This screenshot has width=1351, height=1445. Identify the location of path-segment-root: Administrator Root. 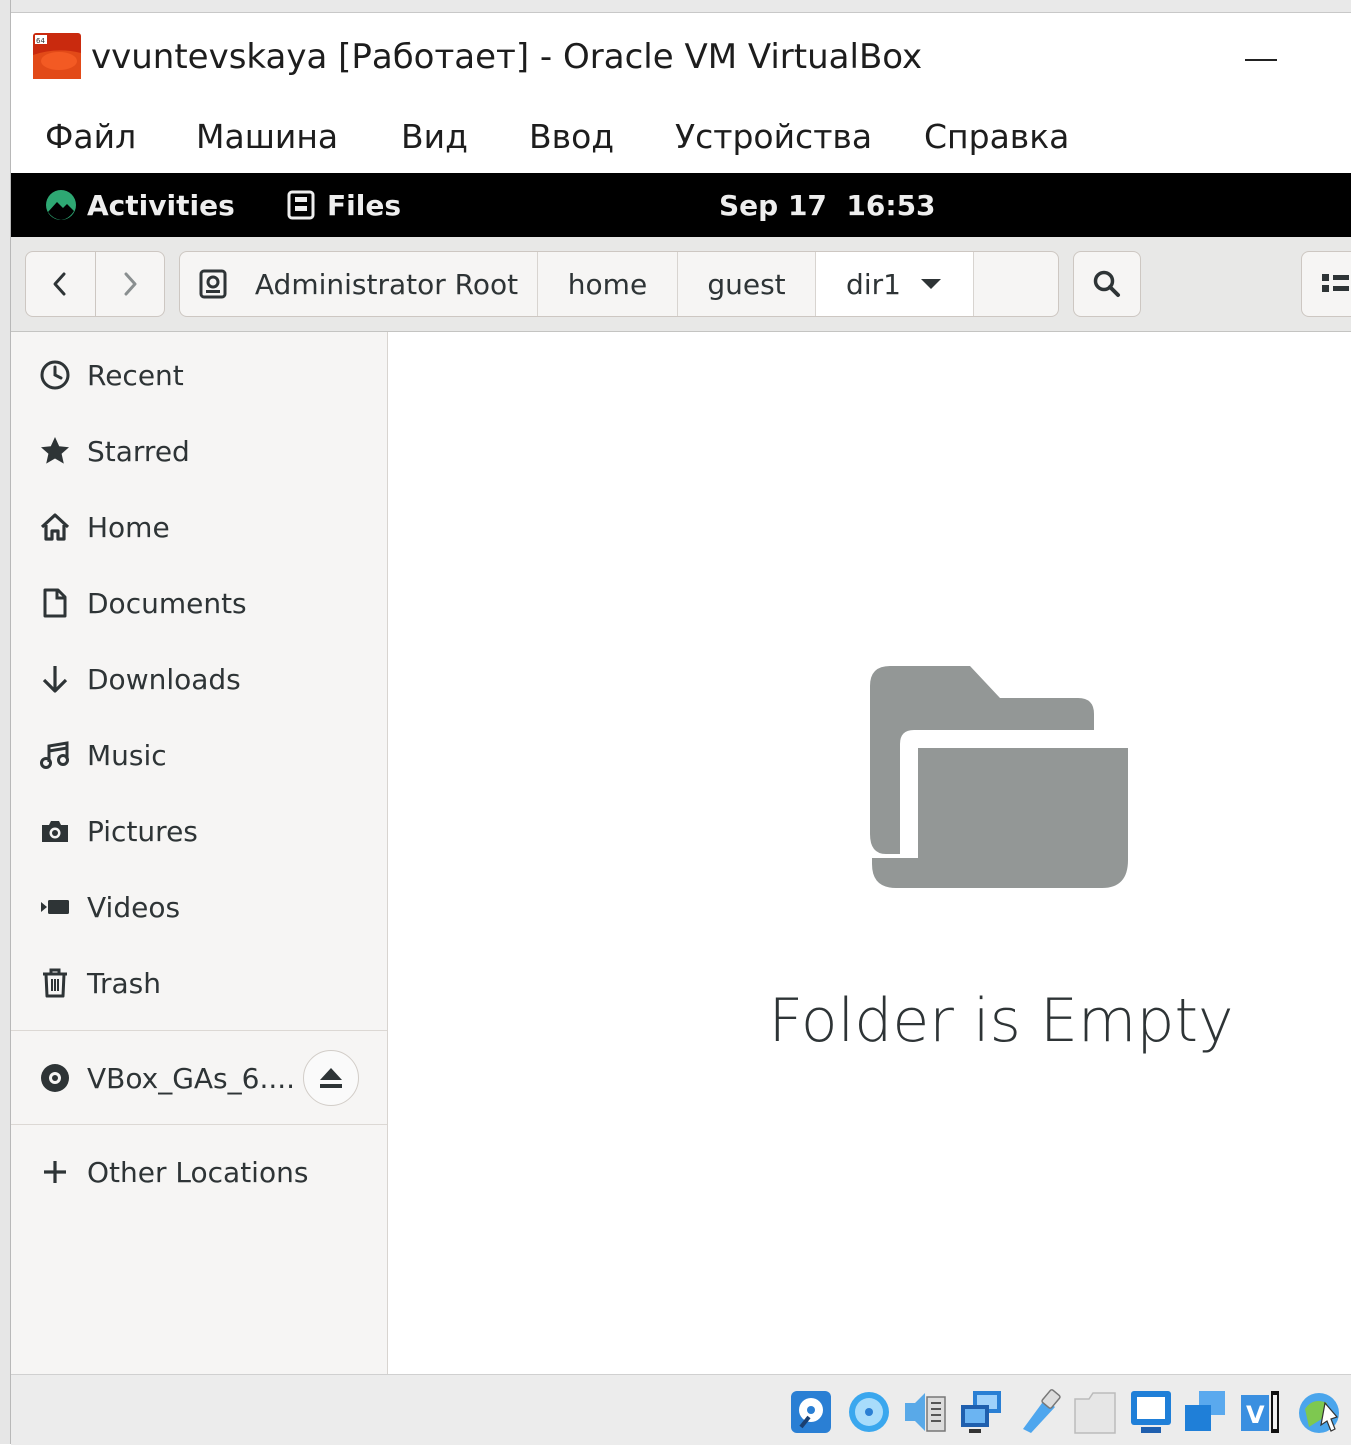
(359, 284).